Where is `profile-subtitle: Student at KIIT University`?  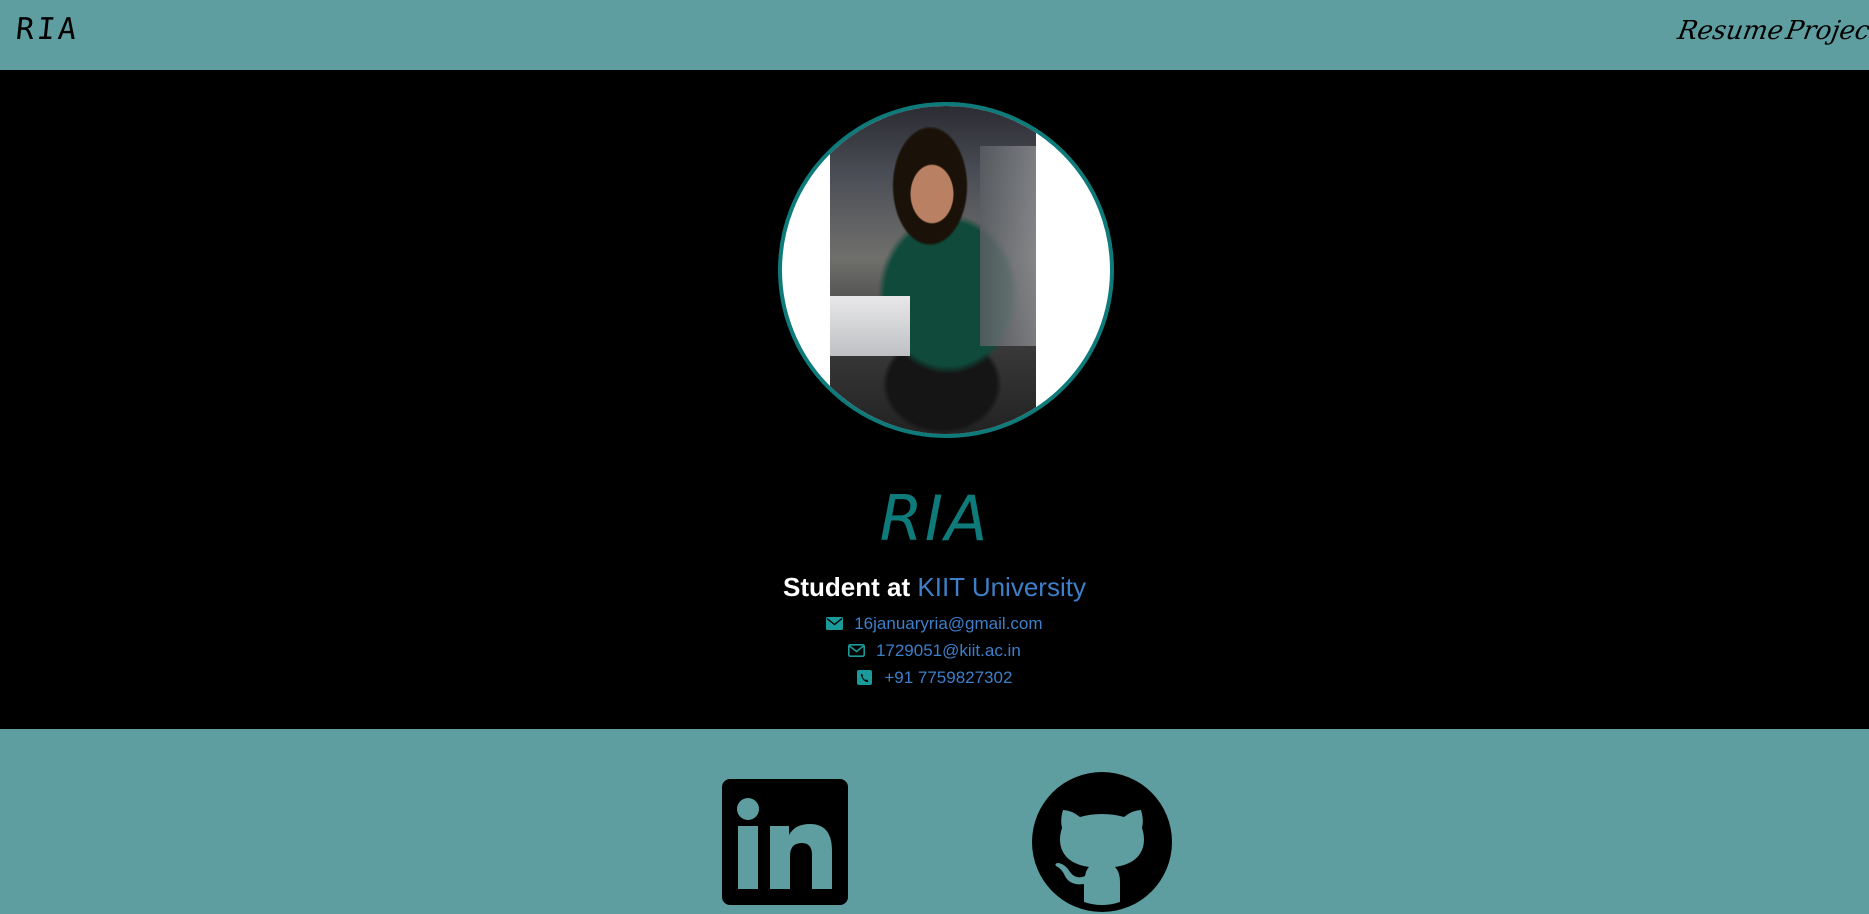
profile-subtitle: Student at KIIT University is located at coordinates (934, 587).